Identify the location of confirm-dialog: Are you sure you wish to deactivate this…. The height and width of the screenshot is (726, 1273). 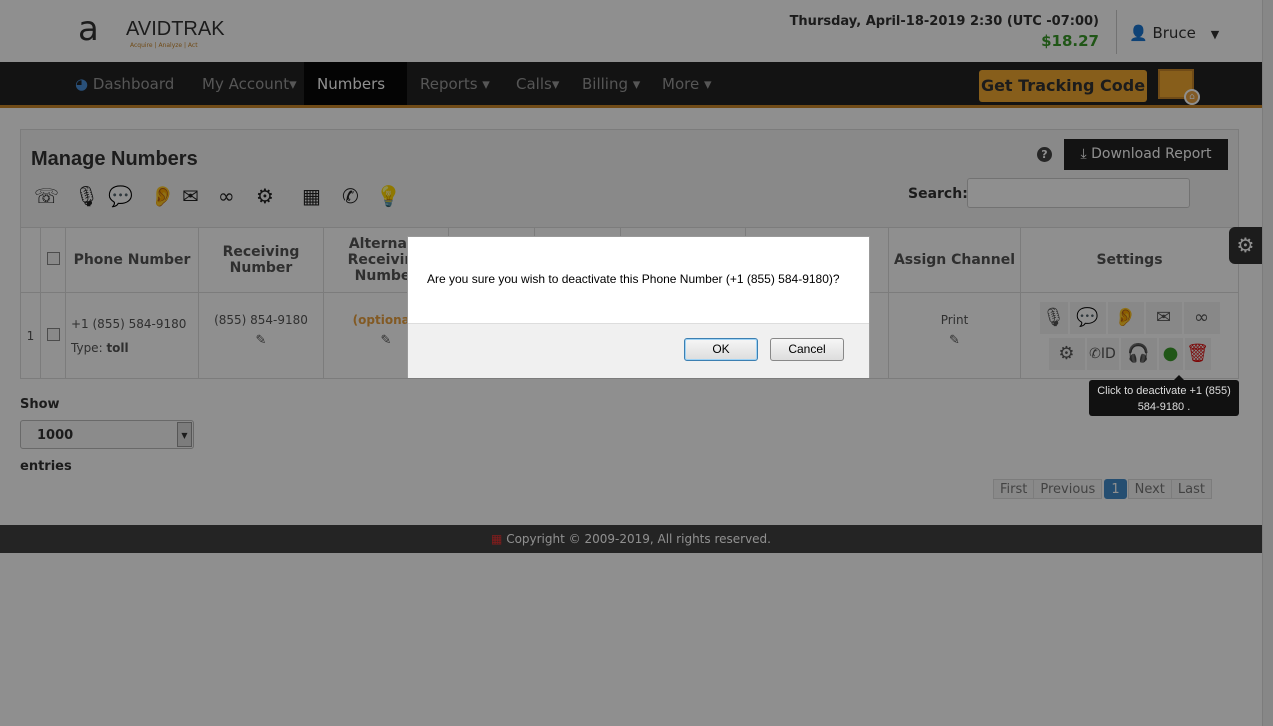
(638, 307).